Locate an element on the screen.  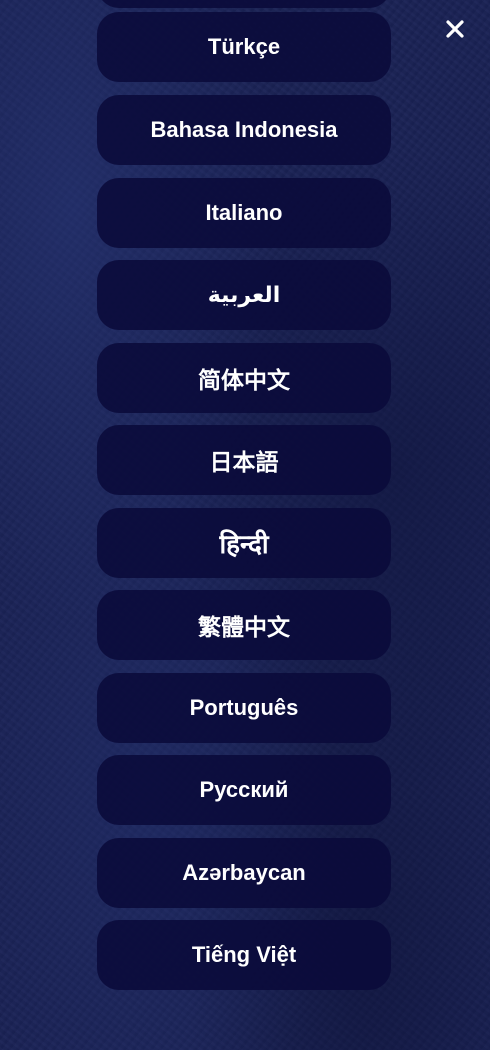
language-button-portuguese: Português is located at coordinates (244, 708).